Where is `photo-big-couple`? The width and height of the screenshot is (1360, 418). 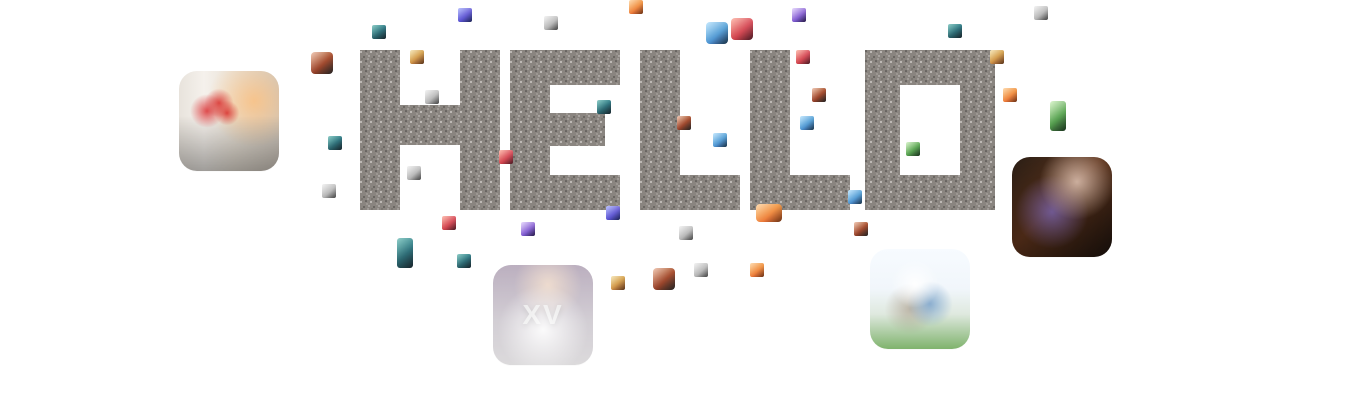 photo-big-couple is located at coordinates (920, 299).